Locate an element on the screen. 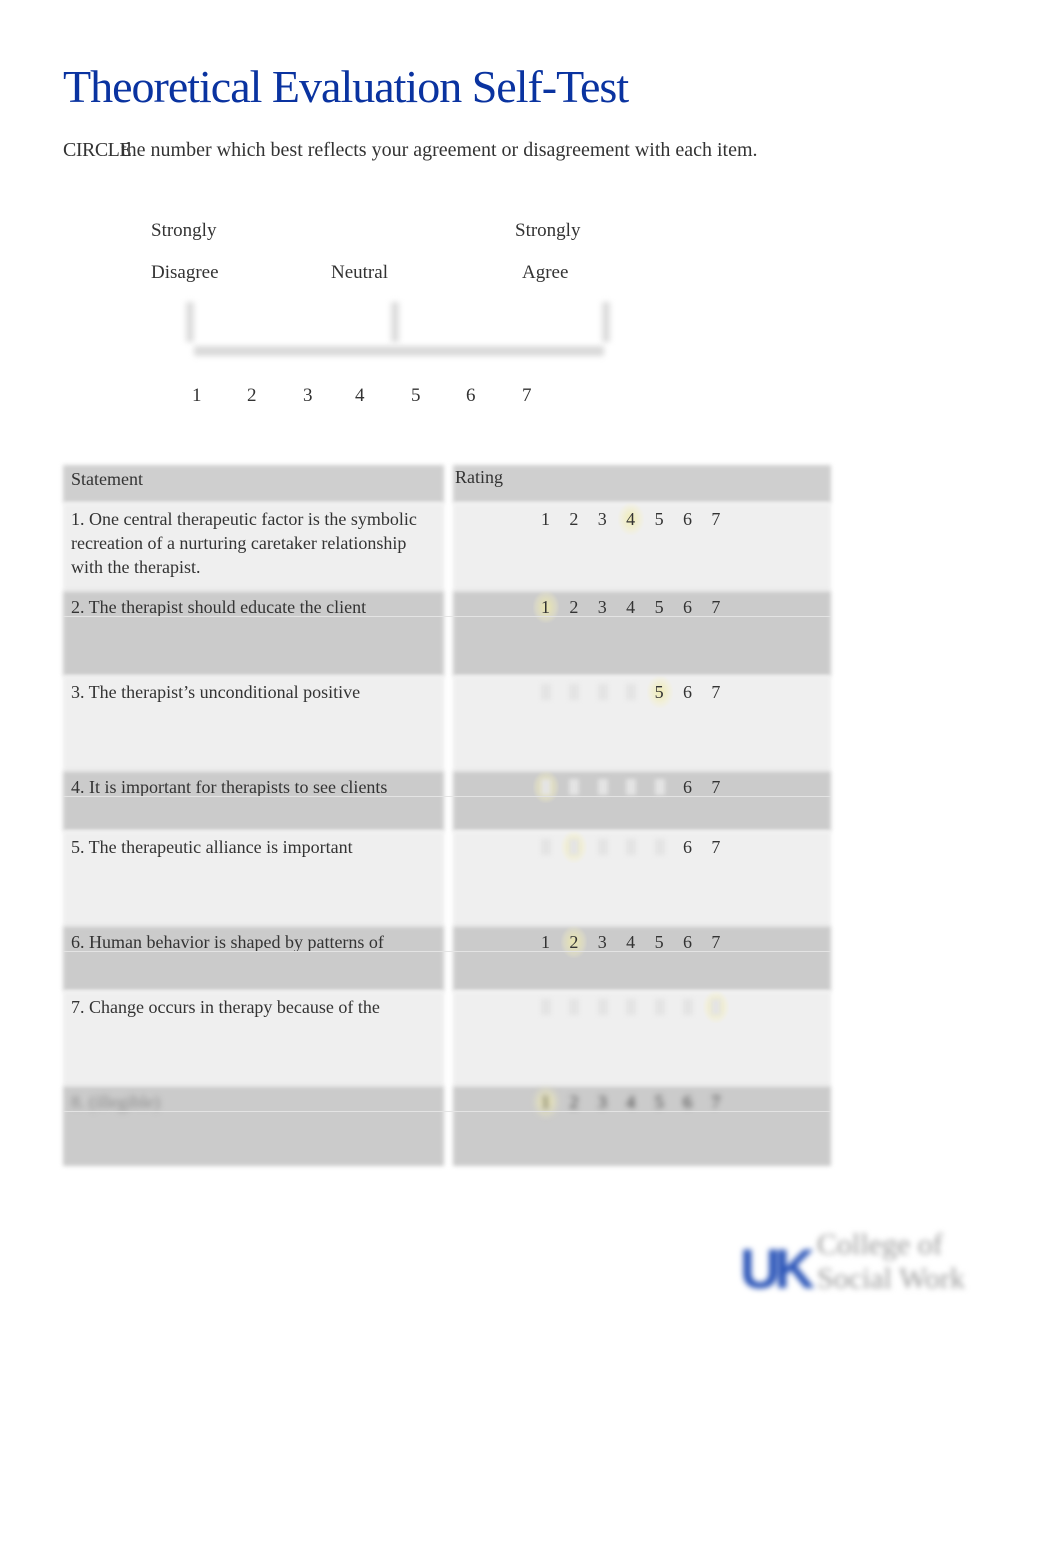  statement-cell: 8. (illegible) is located at coordinates (253, 1126).